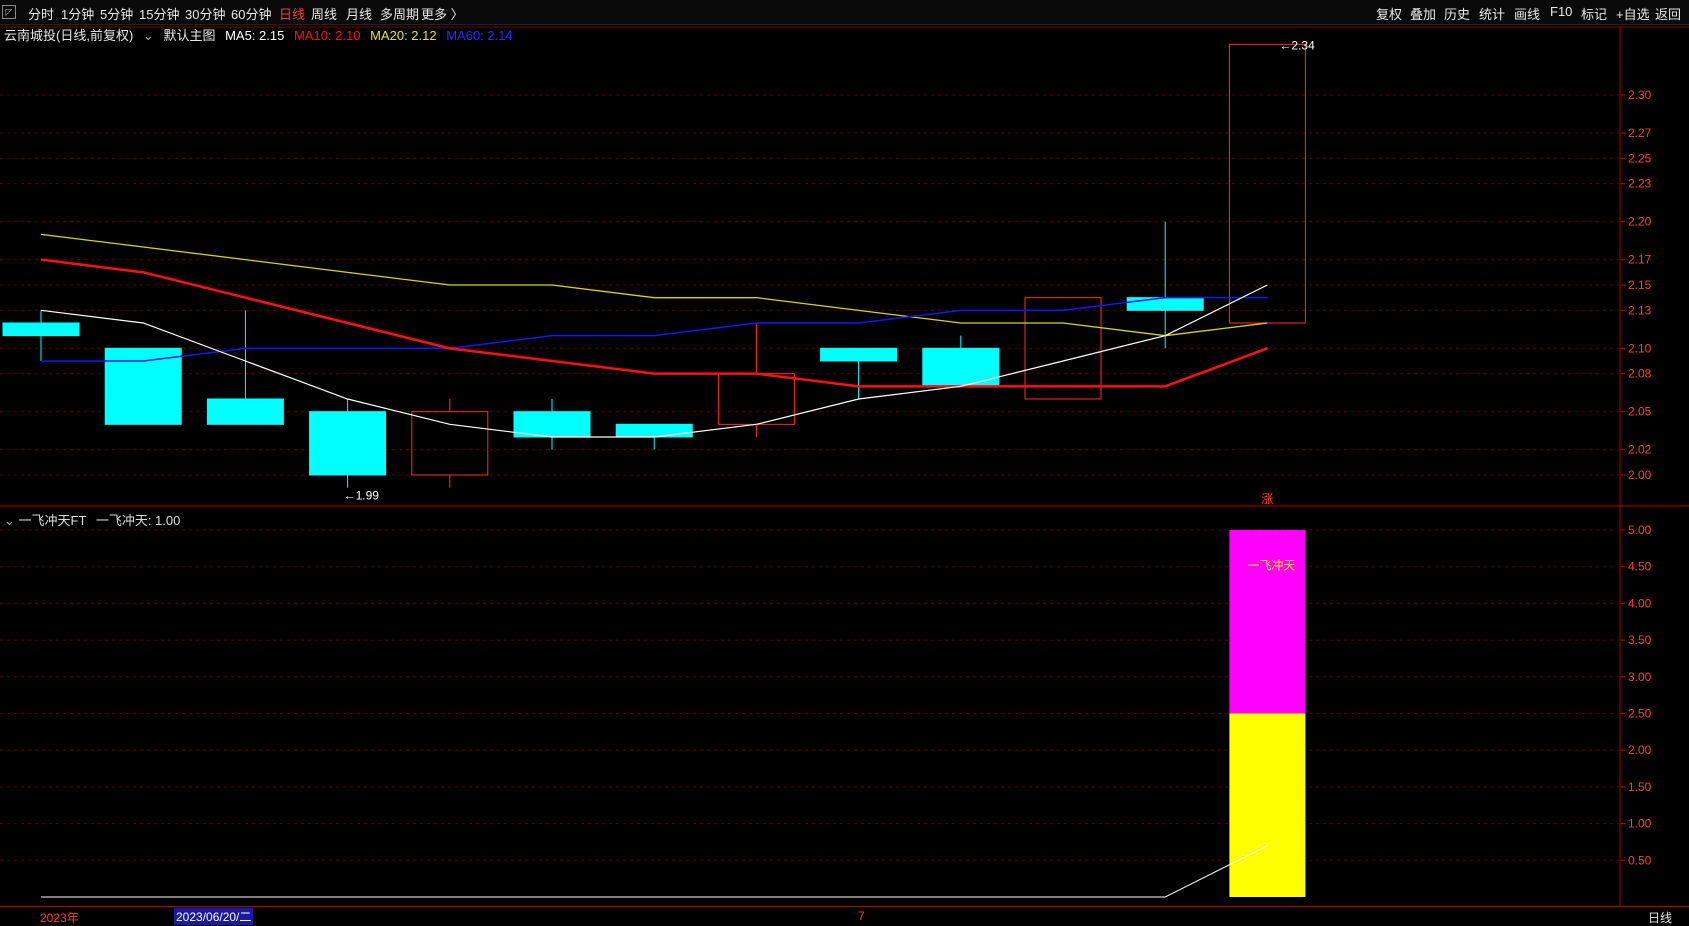  What do you see at coordinates (1640, 374) in the screenshot?
I see `y-tick-label: 2.08` at bounding box center [1640, 374].